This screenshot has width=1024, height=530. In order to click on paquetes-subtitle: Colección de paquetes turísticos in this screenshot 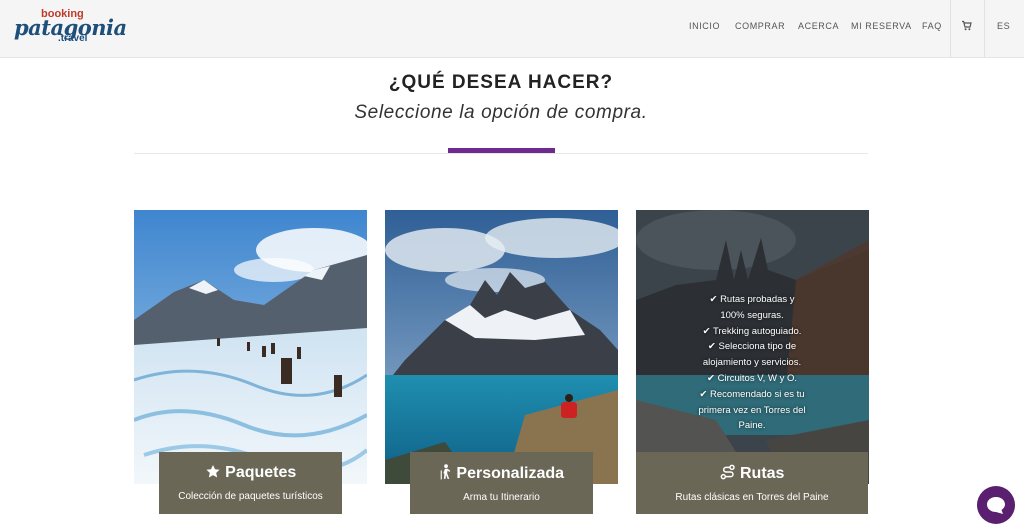, I will do `click(250, 496)`.